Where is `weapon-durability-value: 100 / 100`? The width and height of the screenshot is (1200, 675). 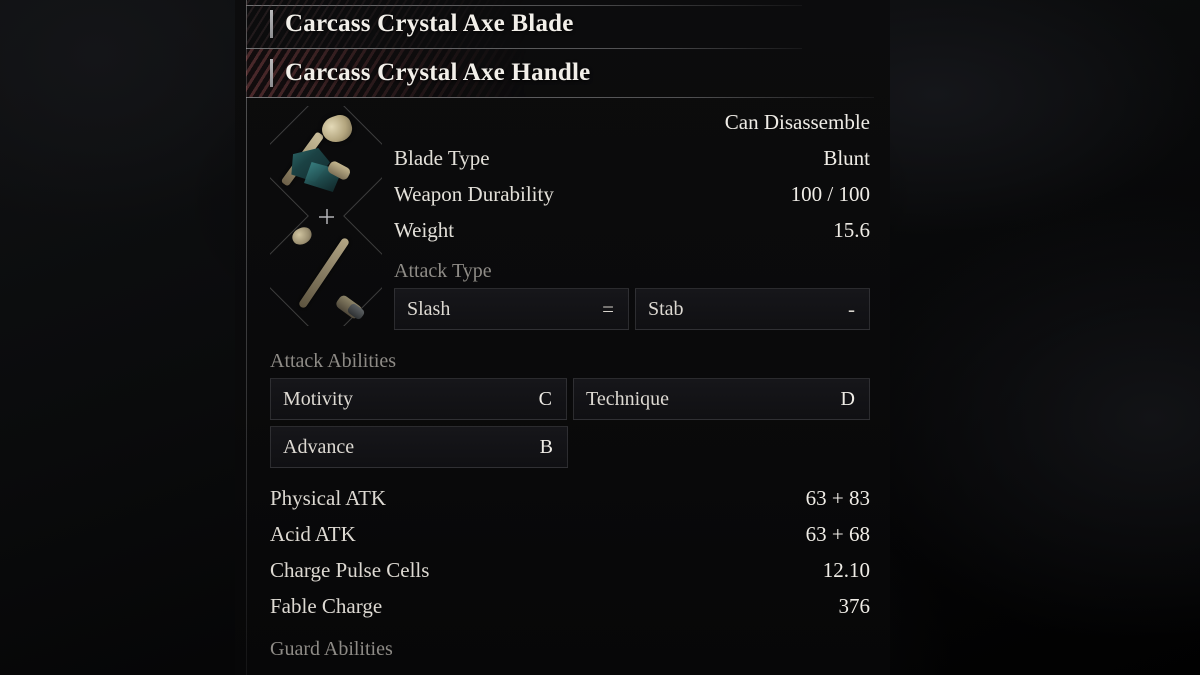 weapon-durability-value: 100 / 100 is located at coordinates (830, 194).